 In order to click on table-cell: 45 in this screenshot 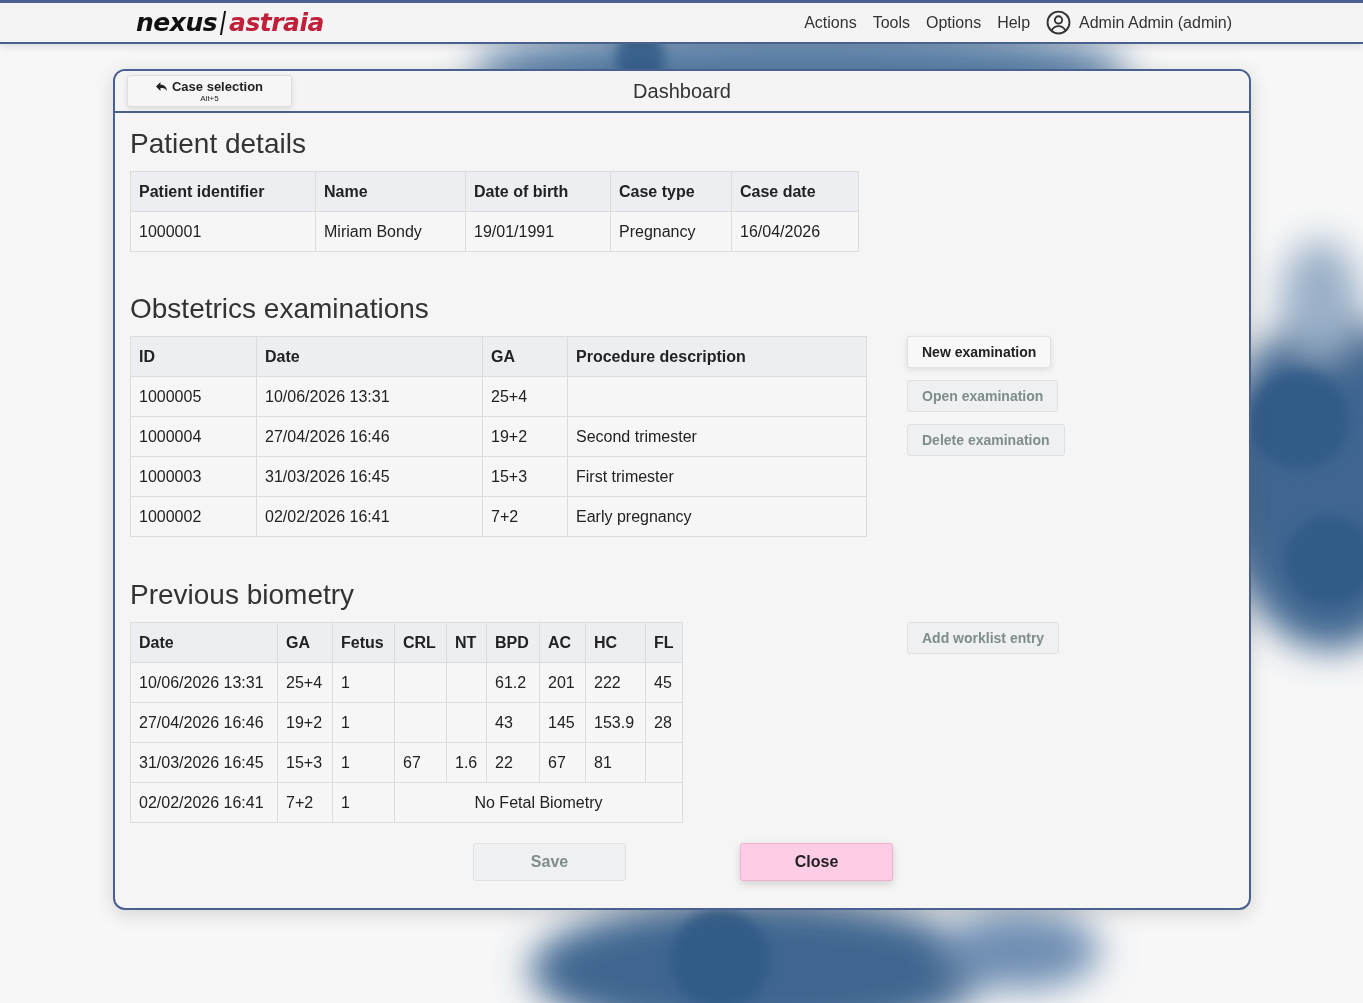, I will do `click(664, 682)`.